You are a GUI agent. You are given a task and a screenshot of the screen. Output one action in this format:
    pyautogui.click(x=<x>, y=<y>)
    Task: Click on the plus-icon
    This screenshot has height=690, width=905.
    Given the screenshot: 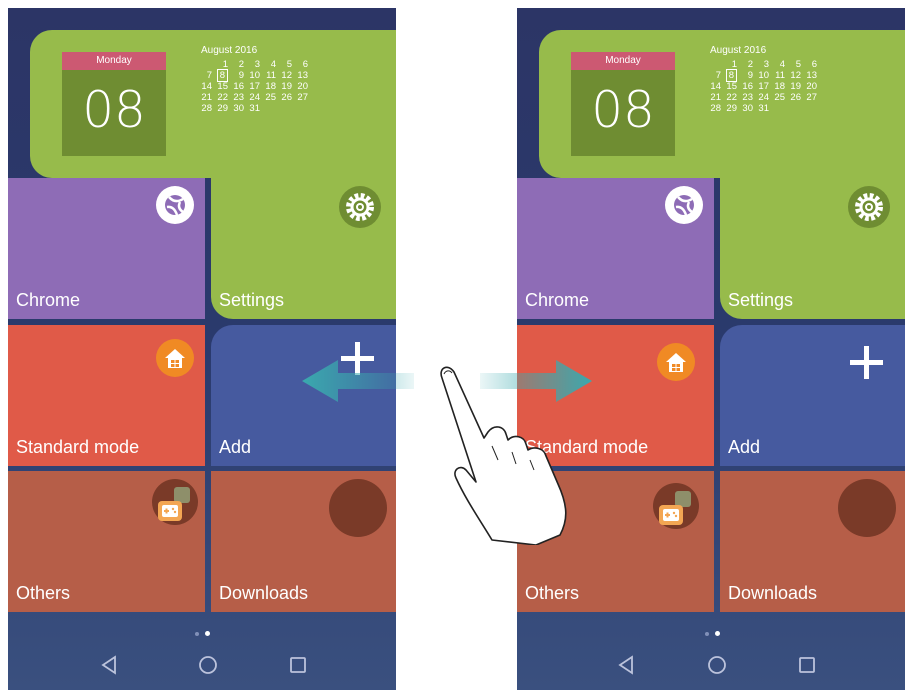 What is the action you would take?
    pyautogui.click(x=866, y=362)
    